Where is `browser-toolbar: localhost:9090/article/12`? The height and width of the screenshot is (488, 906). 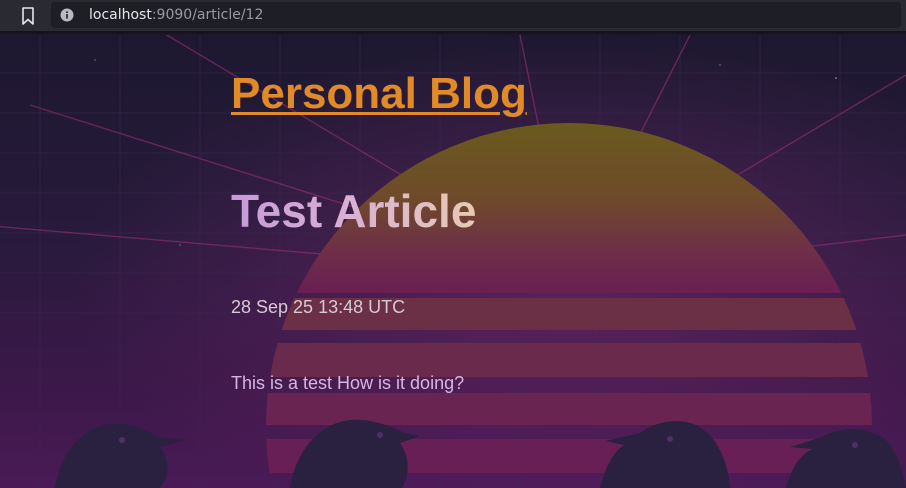
browser-toolbar: localhost:9090/article/12 is located at coordinates (453, 16).